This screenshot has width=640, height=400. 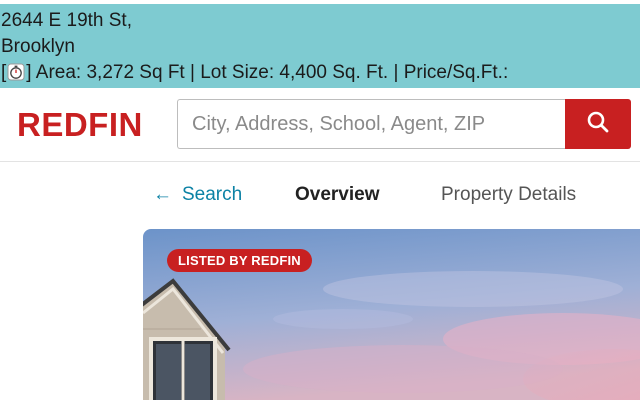 I want to click on search-input, so click(x=372, y=124).